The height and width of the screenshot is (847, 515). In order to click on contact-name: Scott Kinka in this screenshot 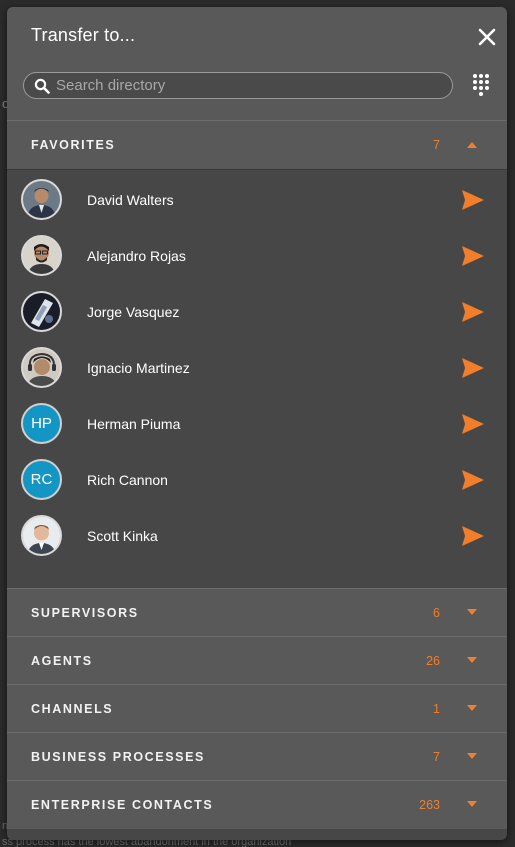, I will do `click(122, 536)`.